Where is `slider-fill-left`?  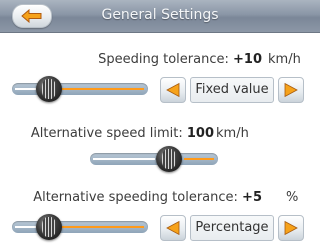 slider-fill-left is located at coordinates (124, 159).